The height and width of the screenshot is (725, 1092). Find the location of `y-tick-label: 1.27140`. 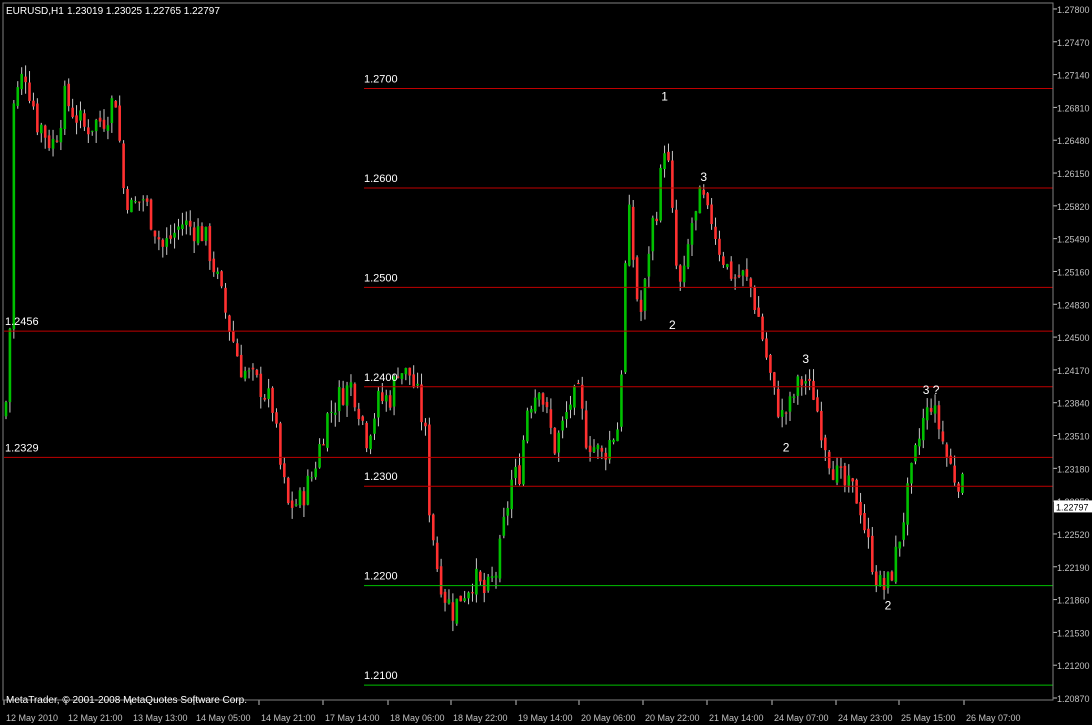

y-tick-label: 1.27140 is located at coordinates (1073, 76).